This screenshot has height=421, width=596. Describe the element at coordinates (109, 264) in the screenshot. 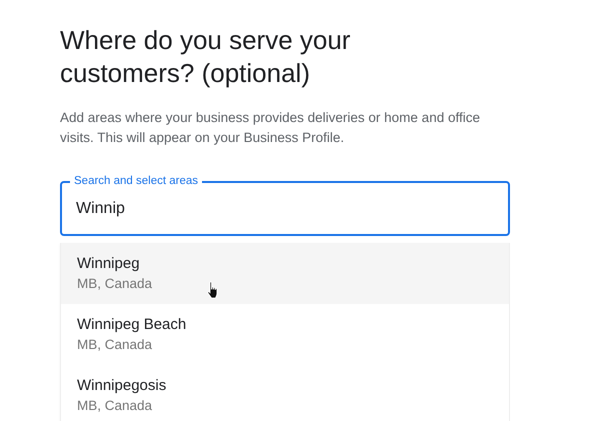

I see `place-name: Winnipeg` at that location.